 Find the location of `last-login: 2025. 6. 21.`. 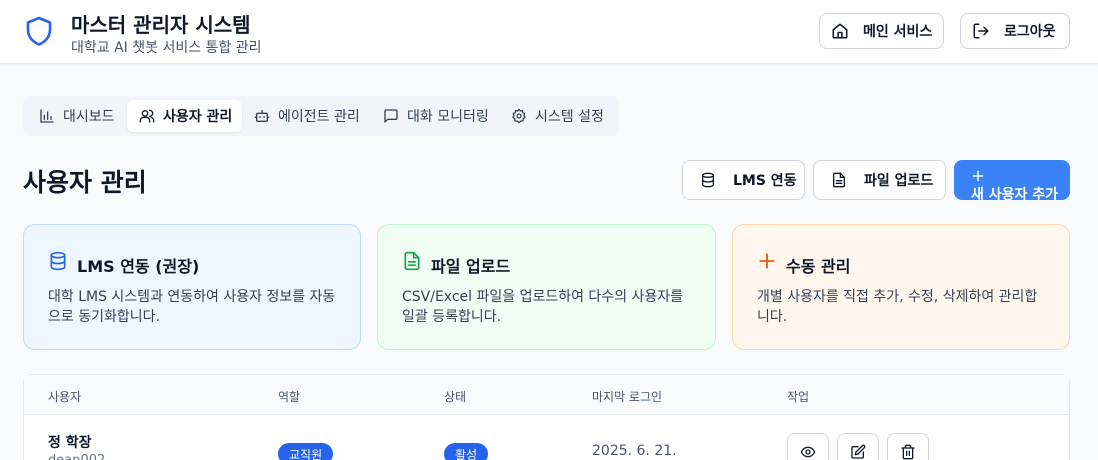

last-login: 2025. 6. 21. is located at coordinates (634, 451).